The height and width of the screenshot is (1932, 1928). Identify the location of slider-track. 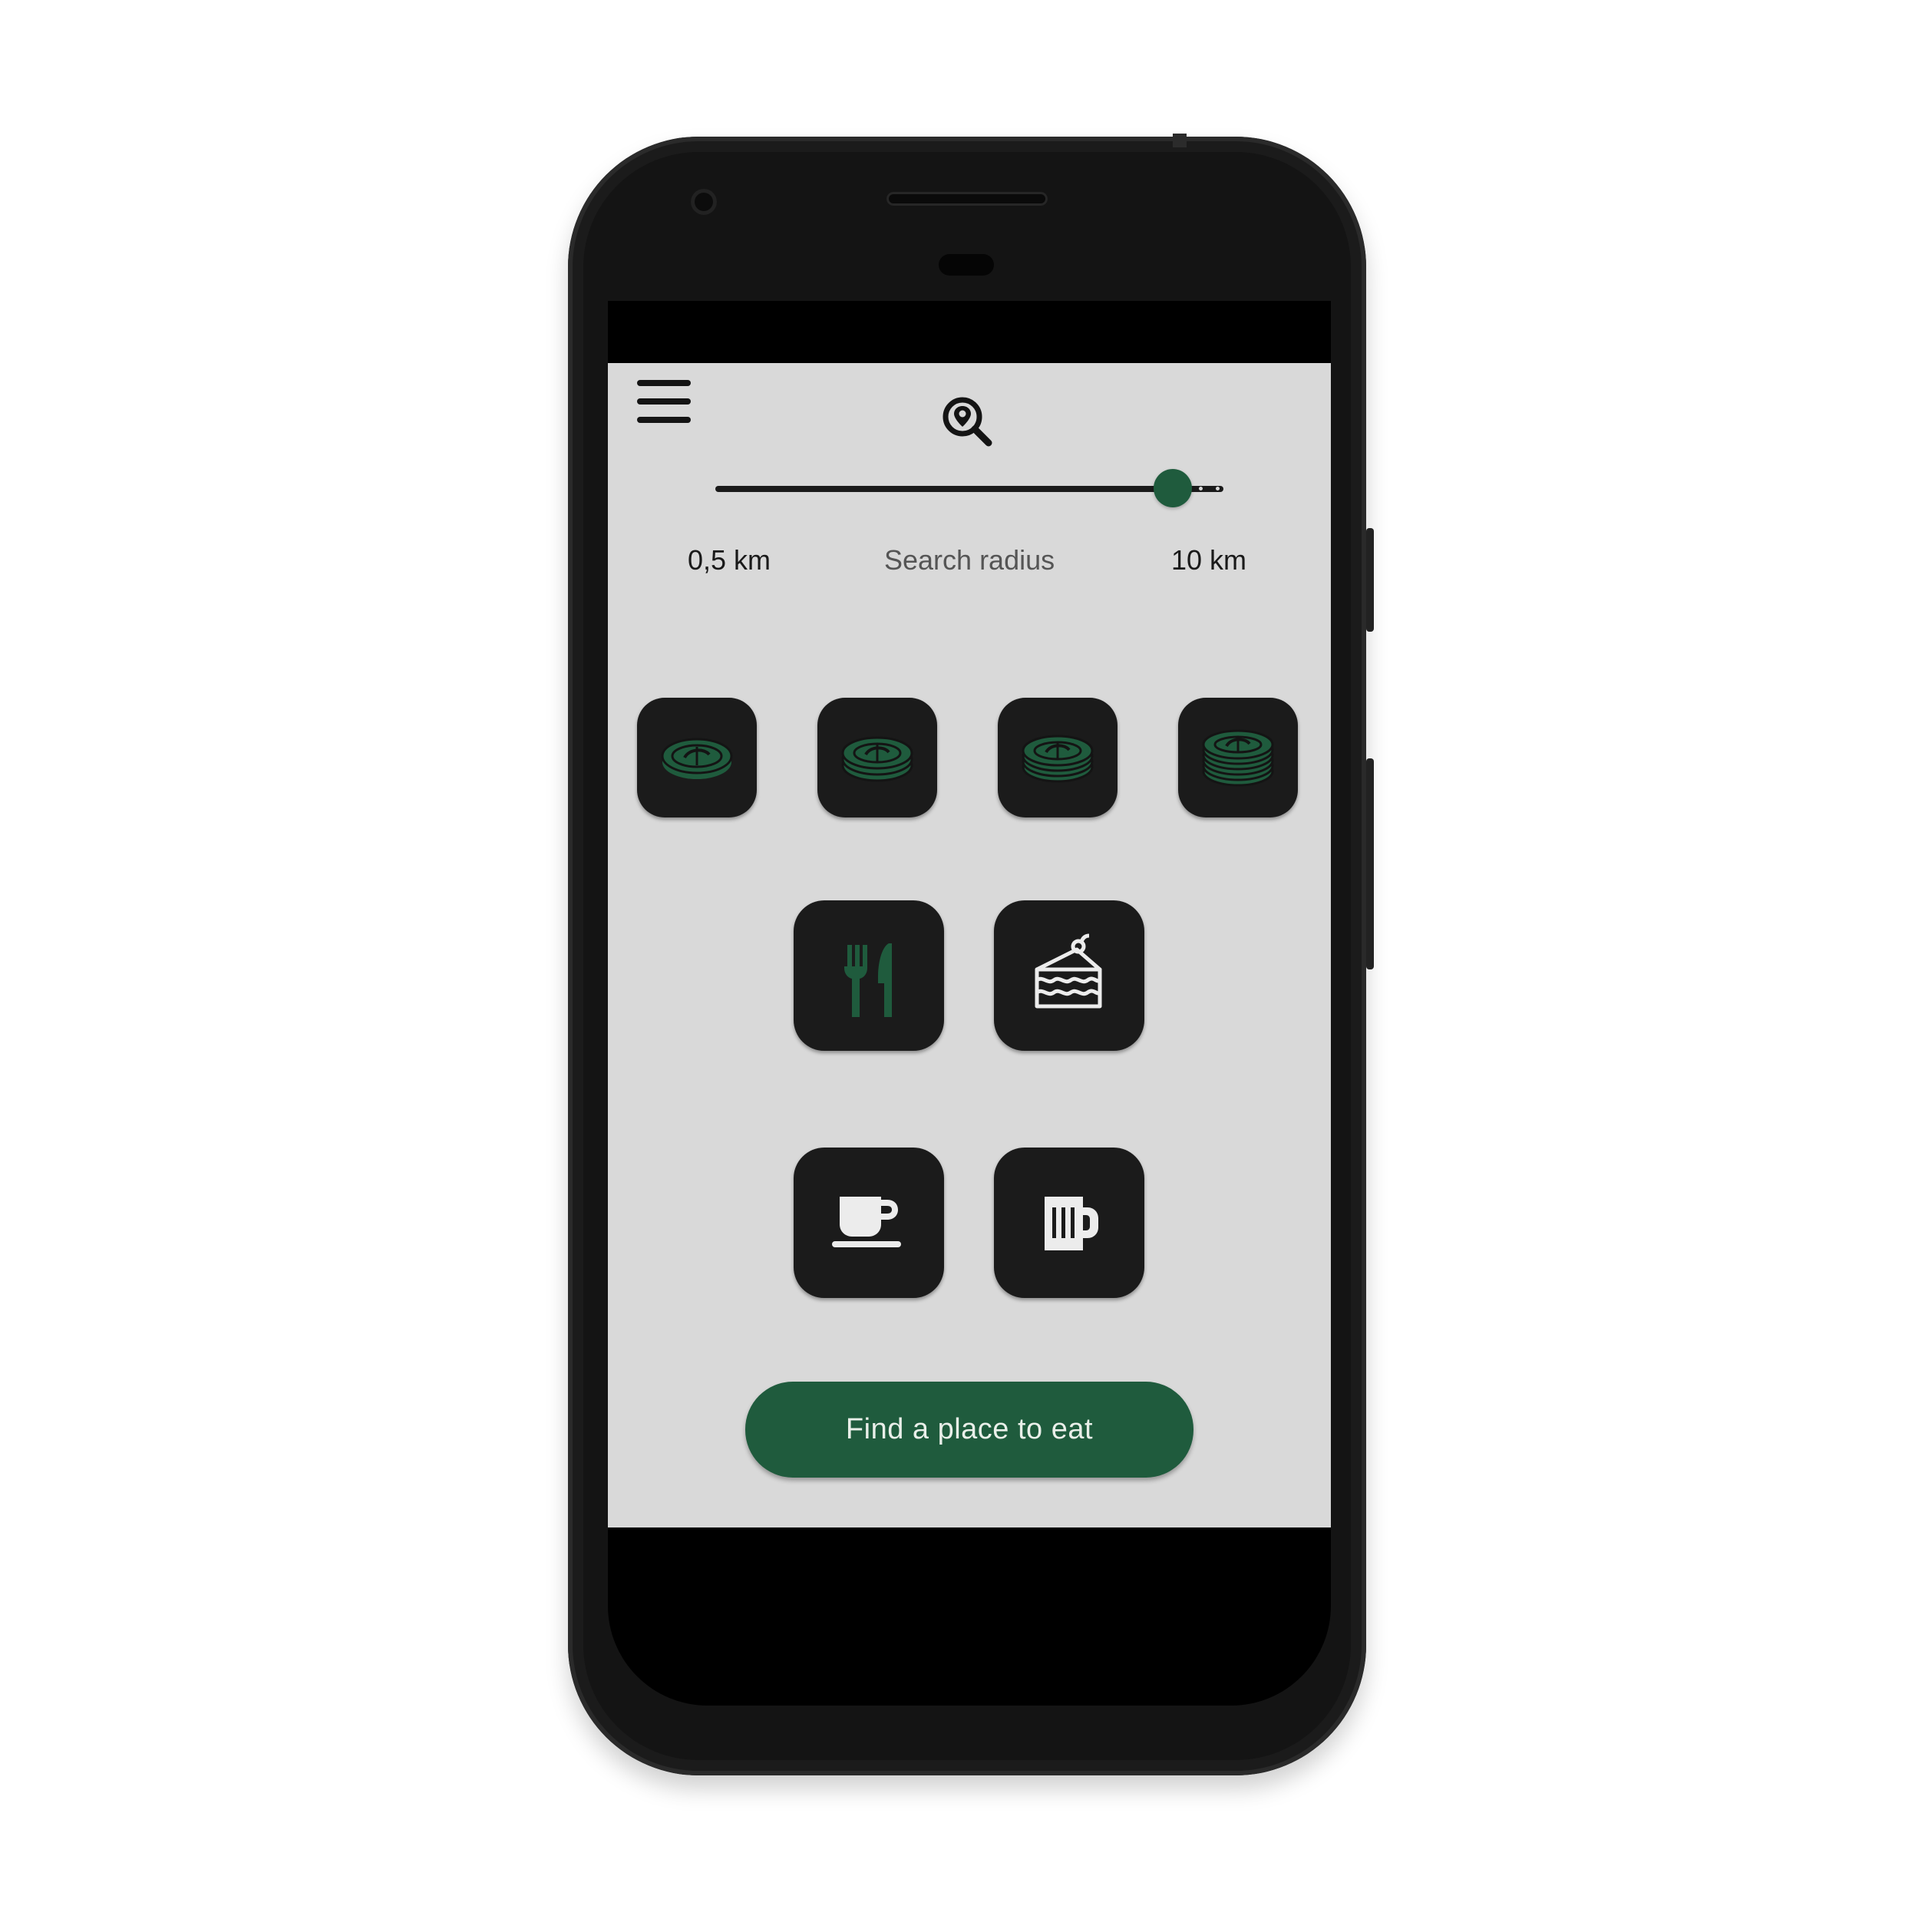
(969, 489).